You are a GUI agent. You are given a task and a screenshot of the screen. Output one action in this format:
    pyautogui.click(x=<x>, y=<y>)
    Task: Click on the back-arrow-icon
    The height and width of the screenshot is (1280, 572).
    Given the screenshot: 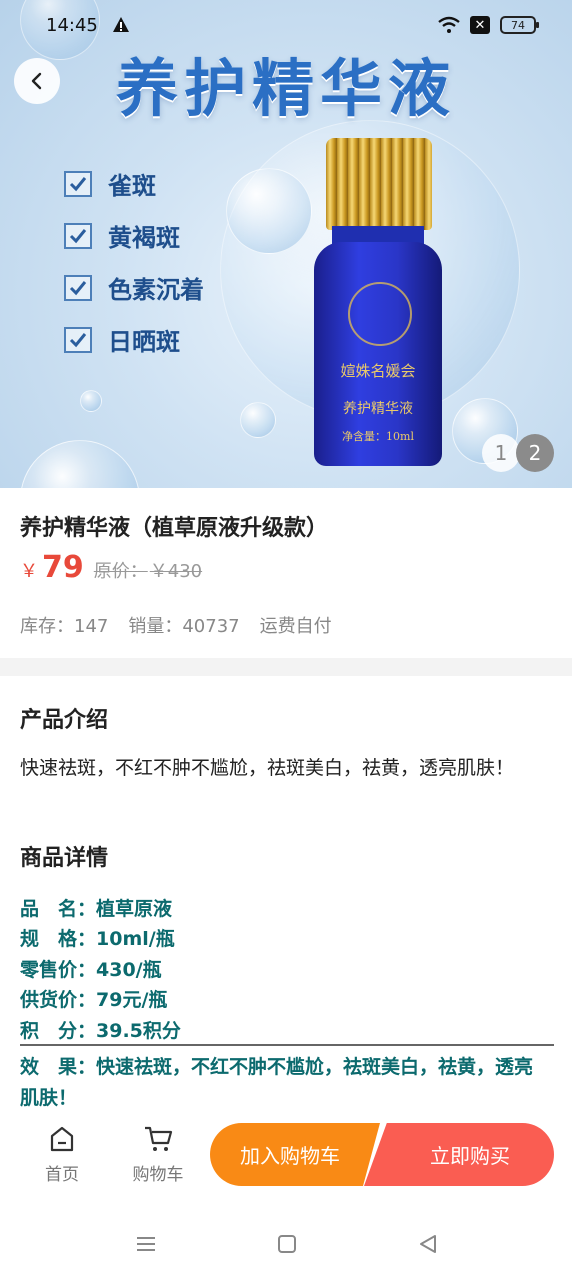 What is the action you would take?
    pyautogui.click(x=36, y=81)
    